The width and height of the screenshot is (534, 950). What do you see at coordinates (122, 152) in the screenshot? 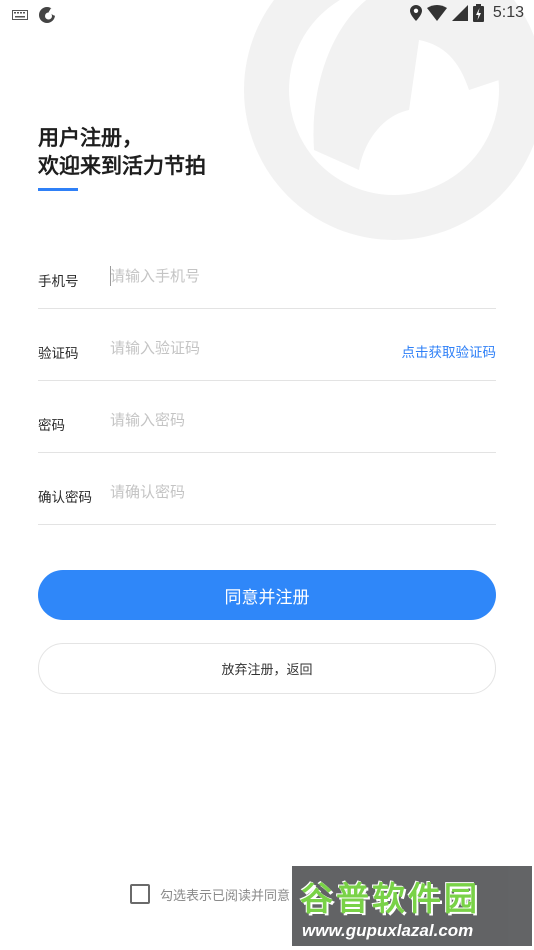
I see `page-title: 用户注册， 欢迎来到活力节拍` at bounding box center [122, 152].